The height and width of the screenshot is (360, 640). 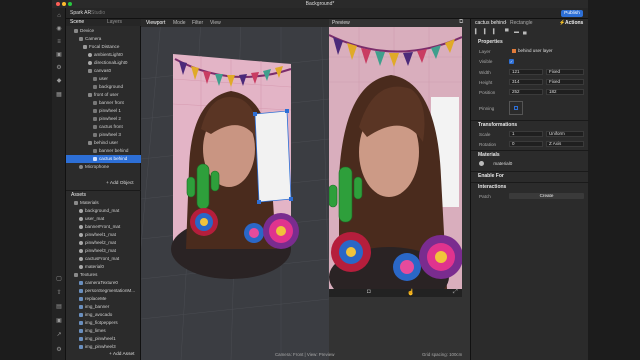 What do you see at coordinates (59, 16) in the screenshot?
I see `home-icon: ⌂` at bounding box center [59, 16].